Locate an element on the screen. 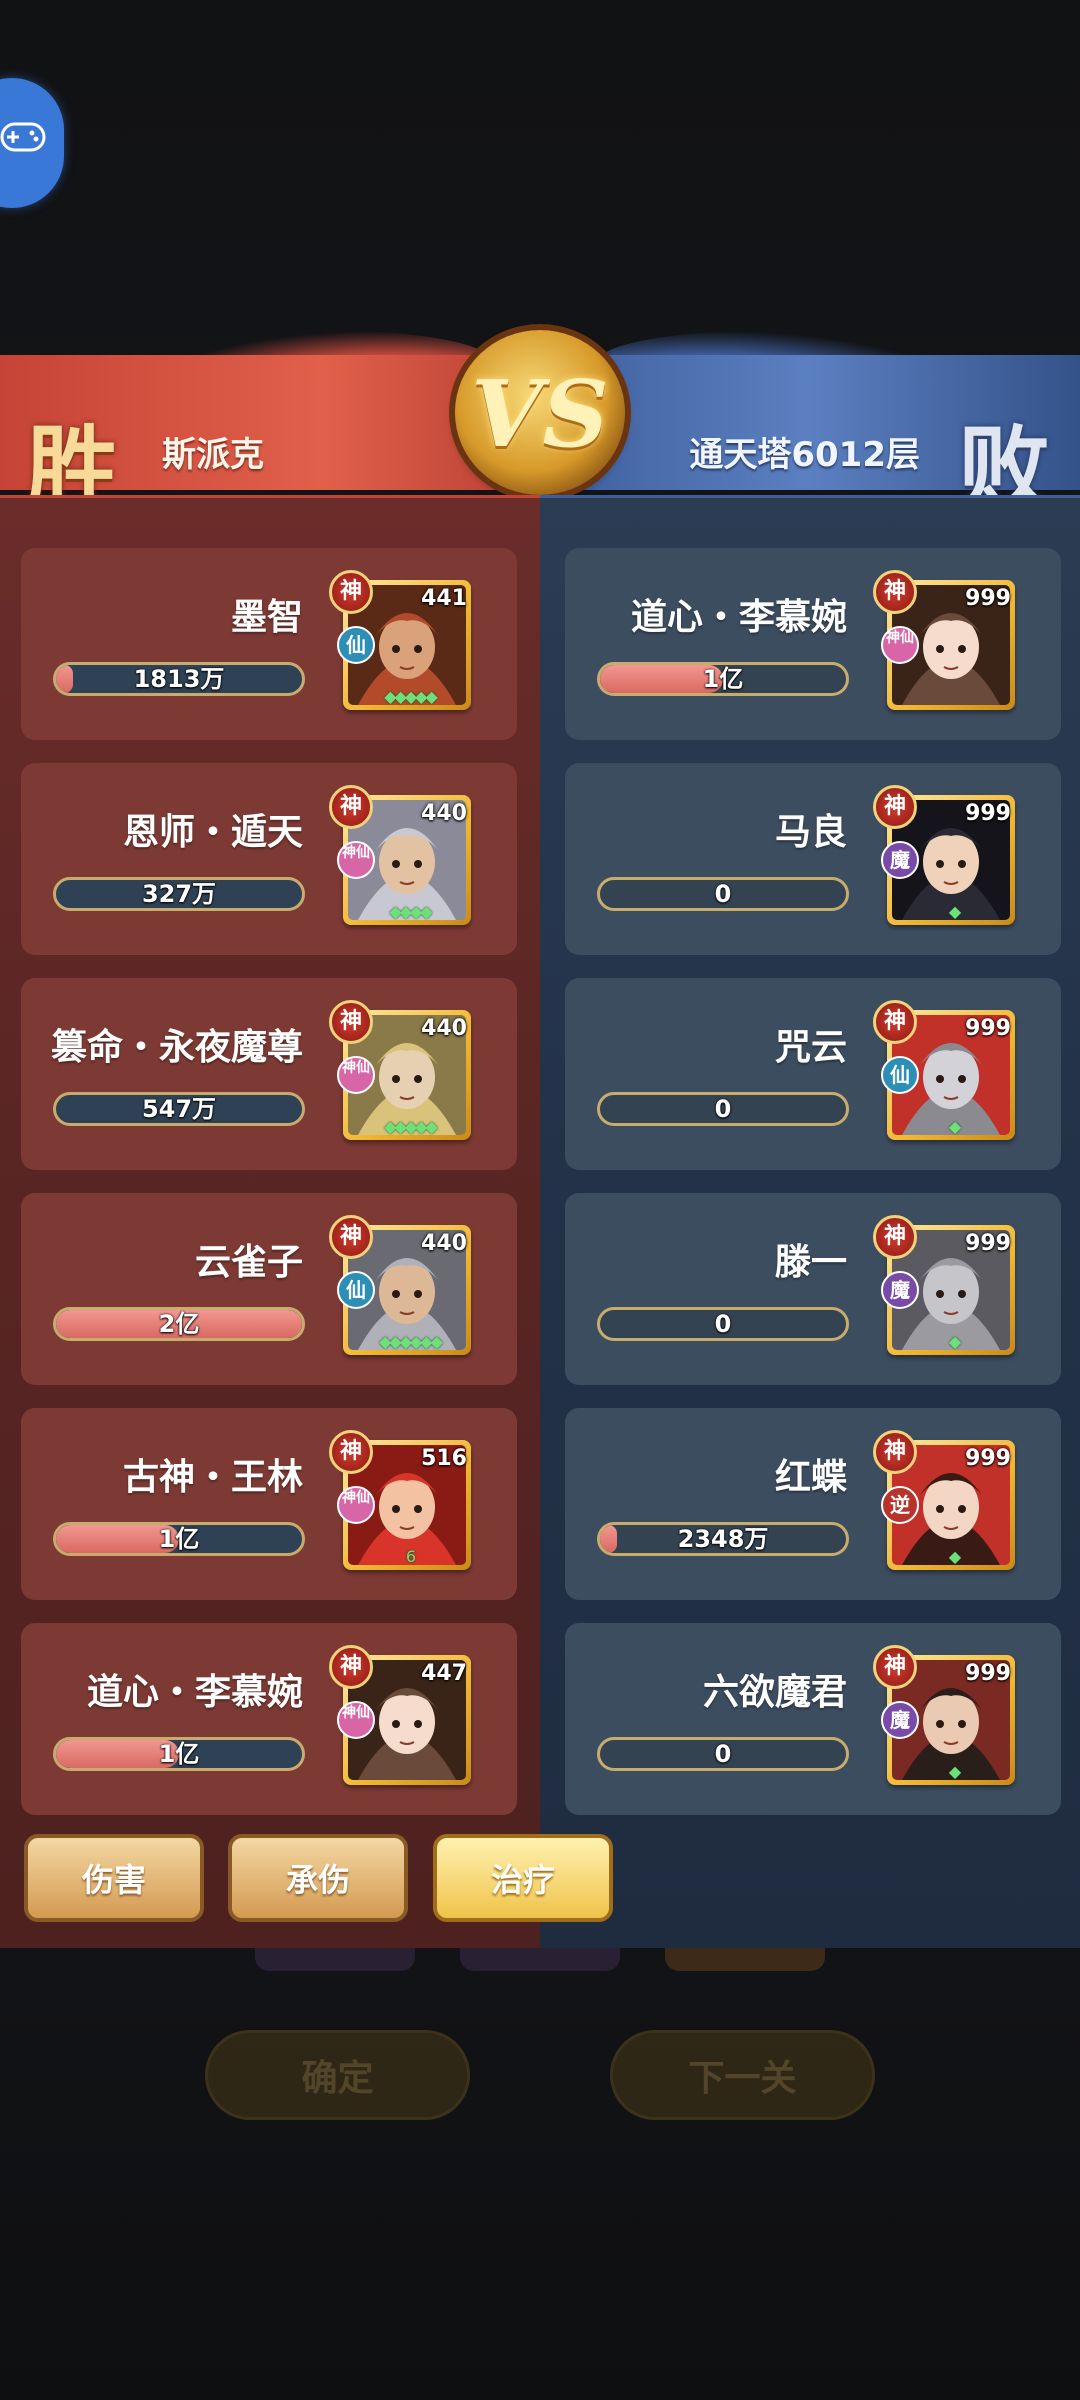  damage-bar: 547万 is located at coordinates (179, 1109).